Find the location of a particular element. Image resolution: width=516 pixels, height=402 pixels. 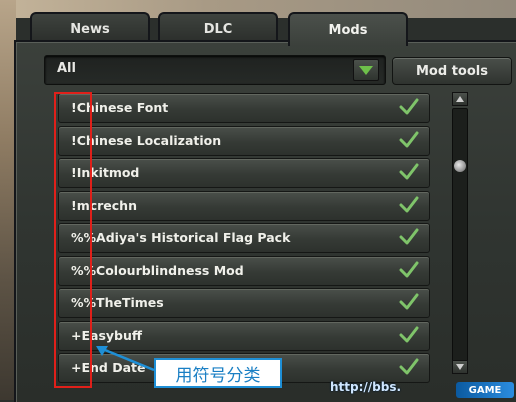

annotation-callout: 用符号分类 is located at coordinates (218, 373).